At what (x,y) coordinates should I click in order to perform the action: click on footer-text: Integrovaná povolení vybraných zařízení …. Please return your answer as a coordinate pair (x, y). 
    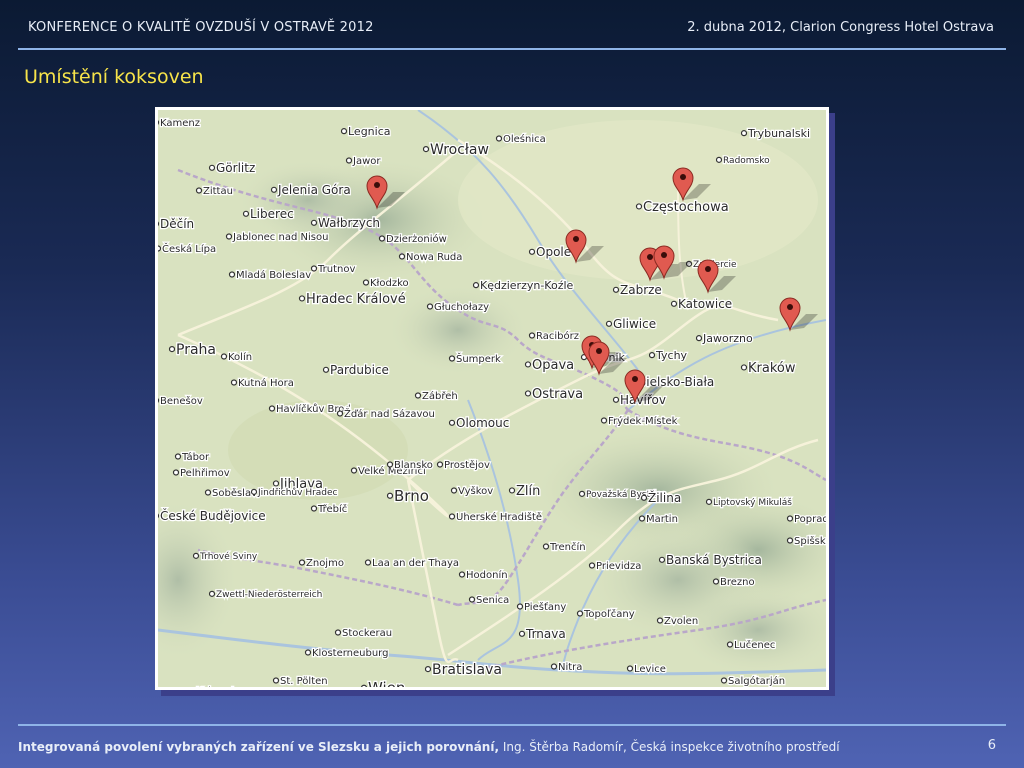
    Looking at the image, I should click on (429, 747).